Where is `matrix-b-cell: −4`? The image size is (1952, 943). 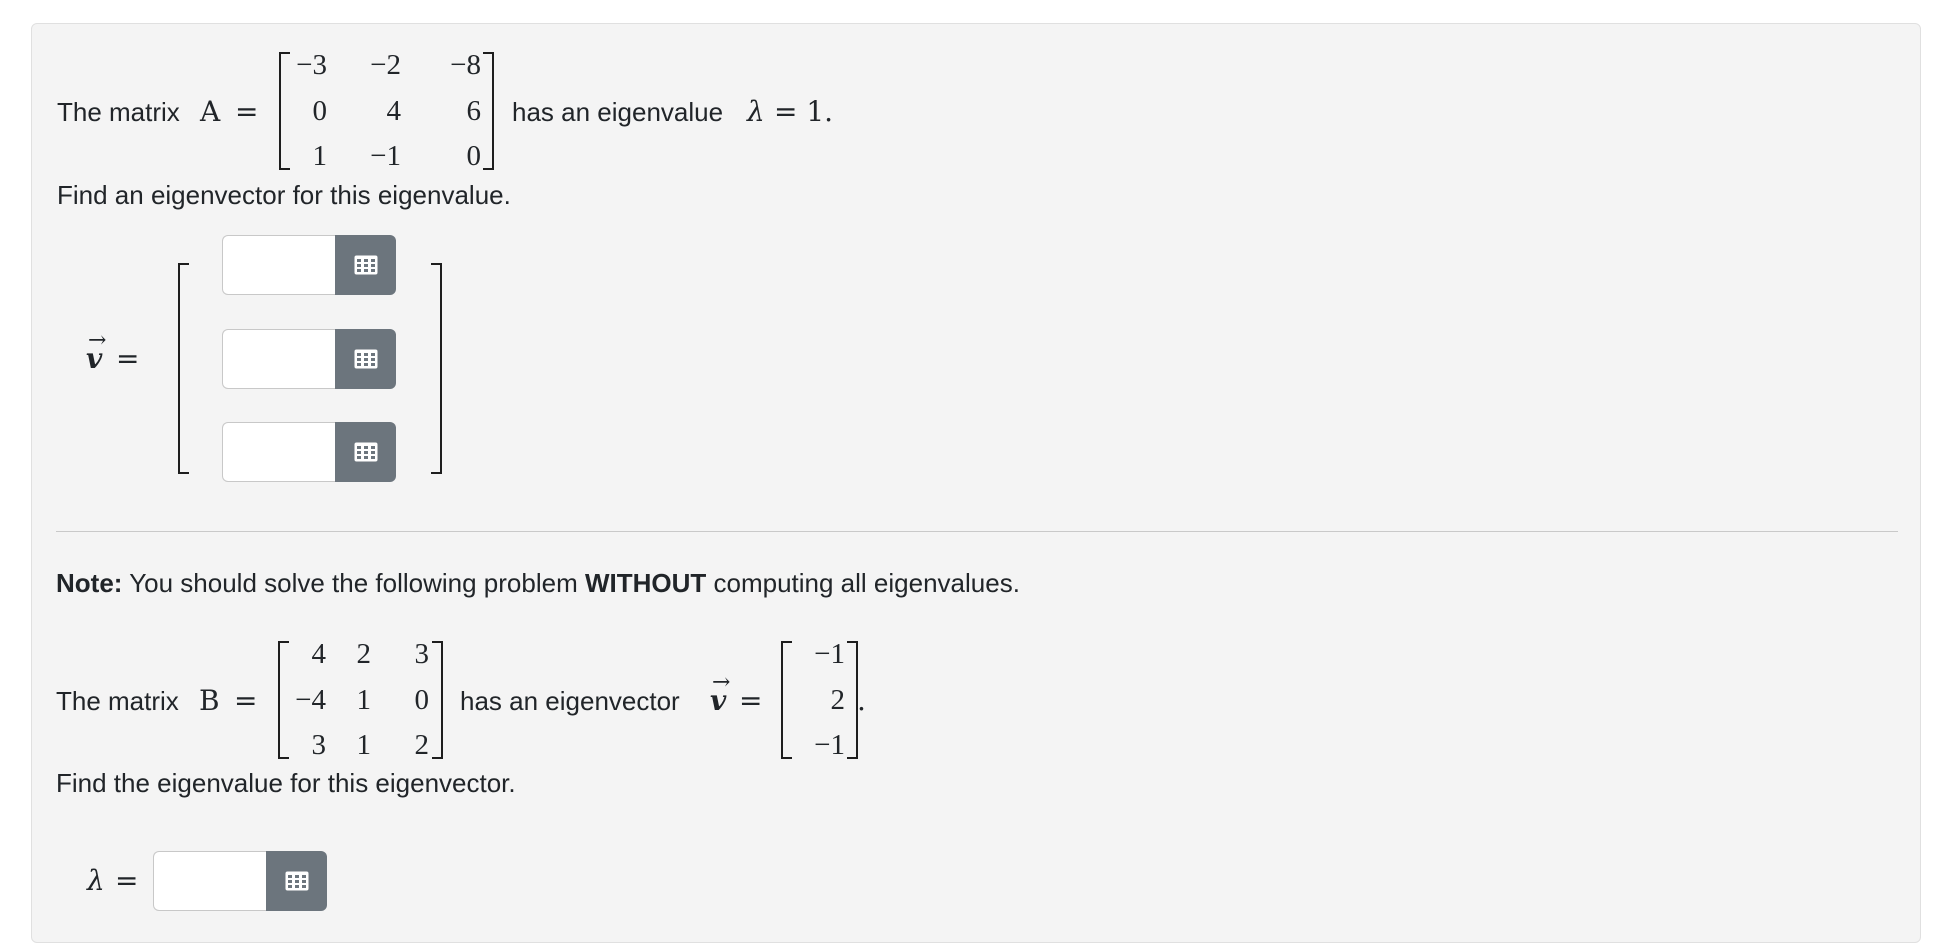 matrix-b-cell: −4 is located at coordinates (310, 700).